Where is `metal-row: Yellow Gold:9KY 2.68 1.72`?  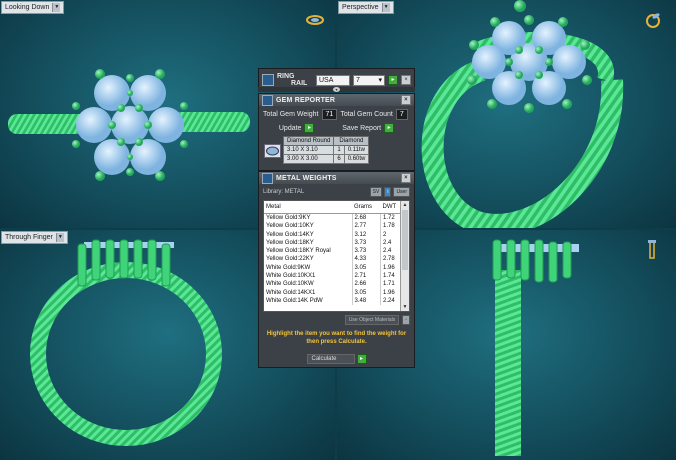 metal-row: Yellow Gold:9KY 2.68 1.72 is located at coordinates (334, 218).